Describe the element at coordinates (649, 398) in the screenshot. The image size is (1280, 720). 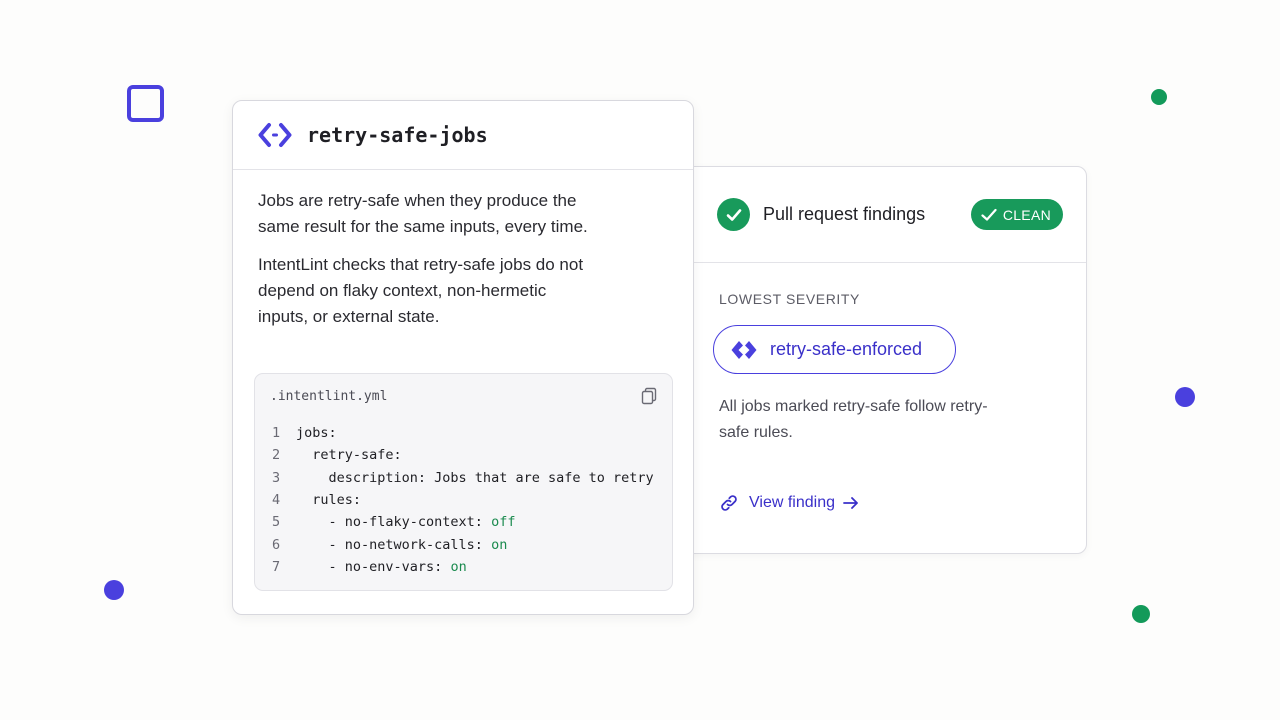
I see `copy-icon` at that location.